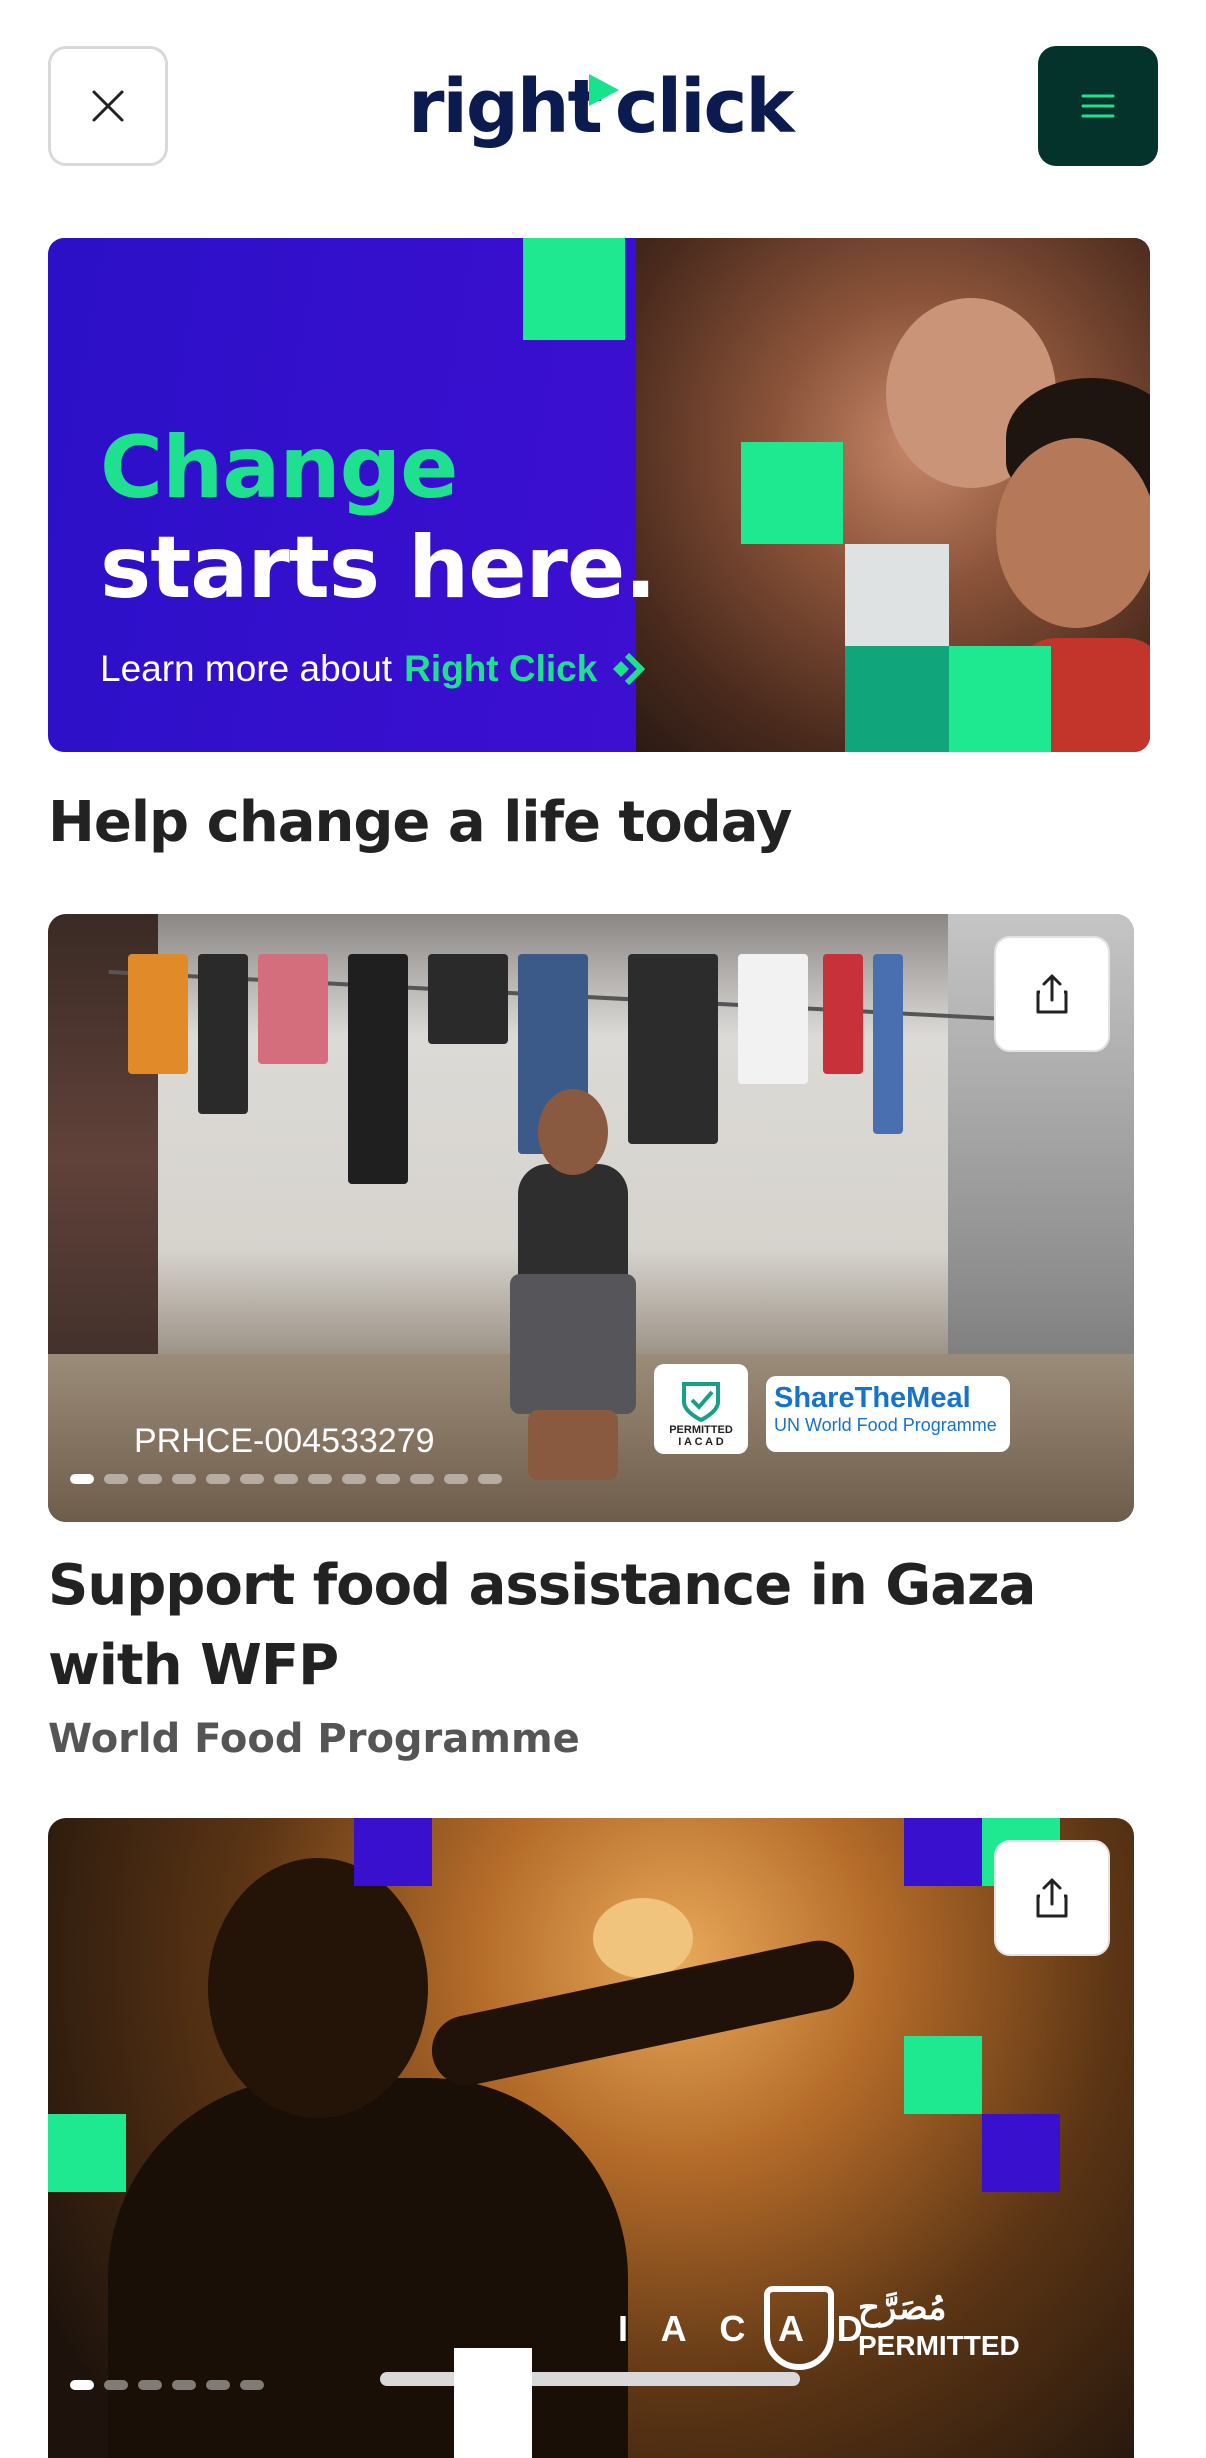 The height and width of the screenshot is (2458, 1206). What do you see at coordinates (284, 1441) in the screenshot?
I see `permit-code: PRHCE-004533279` at bounding box center [284, 1441].